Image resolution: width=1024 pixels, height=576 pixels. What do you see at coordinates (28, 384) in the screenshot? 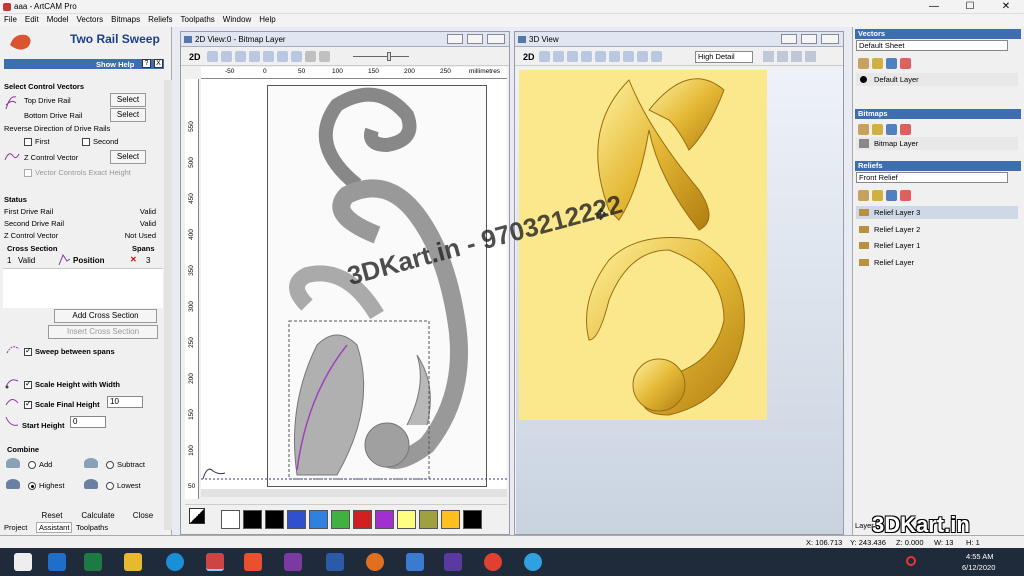
I see `scale-height-width-checkbox` at bounding box center [28, 384].